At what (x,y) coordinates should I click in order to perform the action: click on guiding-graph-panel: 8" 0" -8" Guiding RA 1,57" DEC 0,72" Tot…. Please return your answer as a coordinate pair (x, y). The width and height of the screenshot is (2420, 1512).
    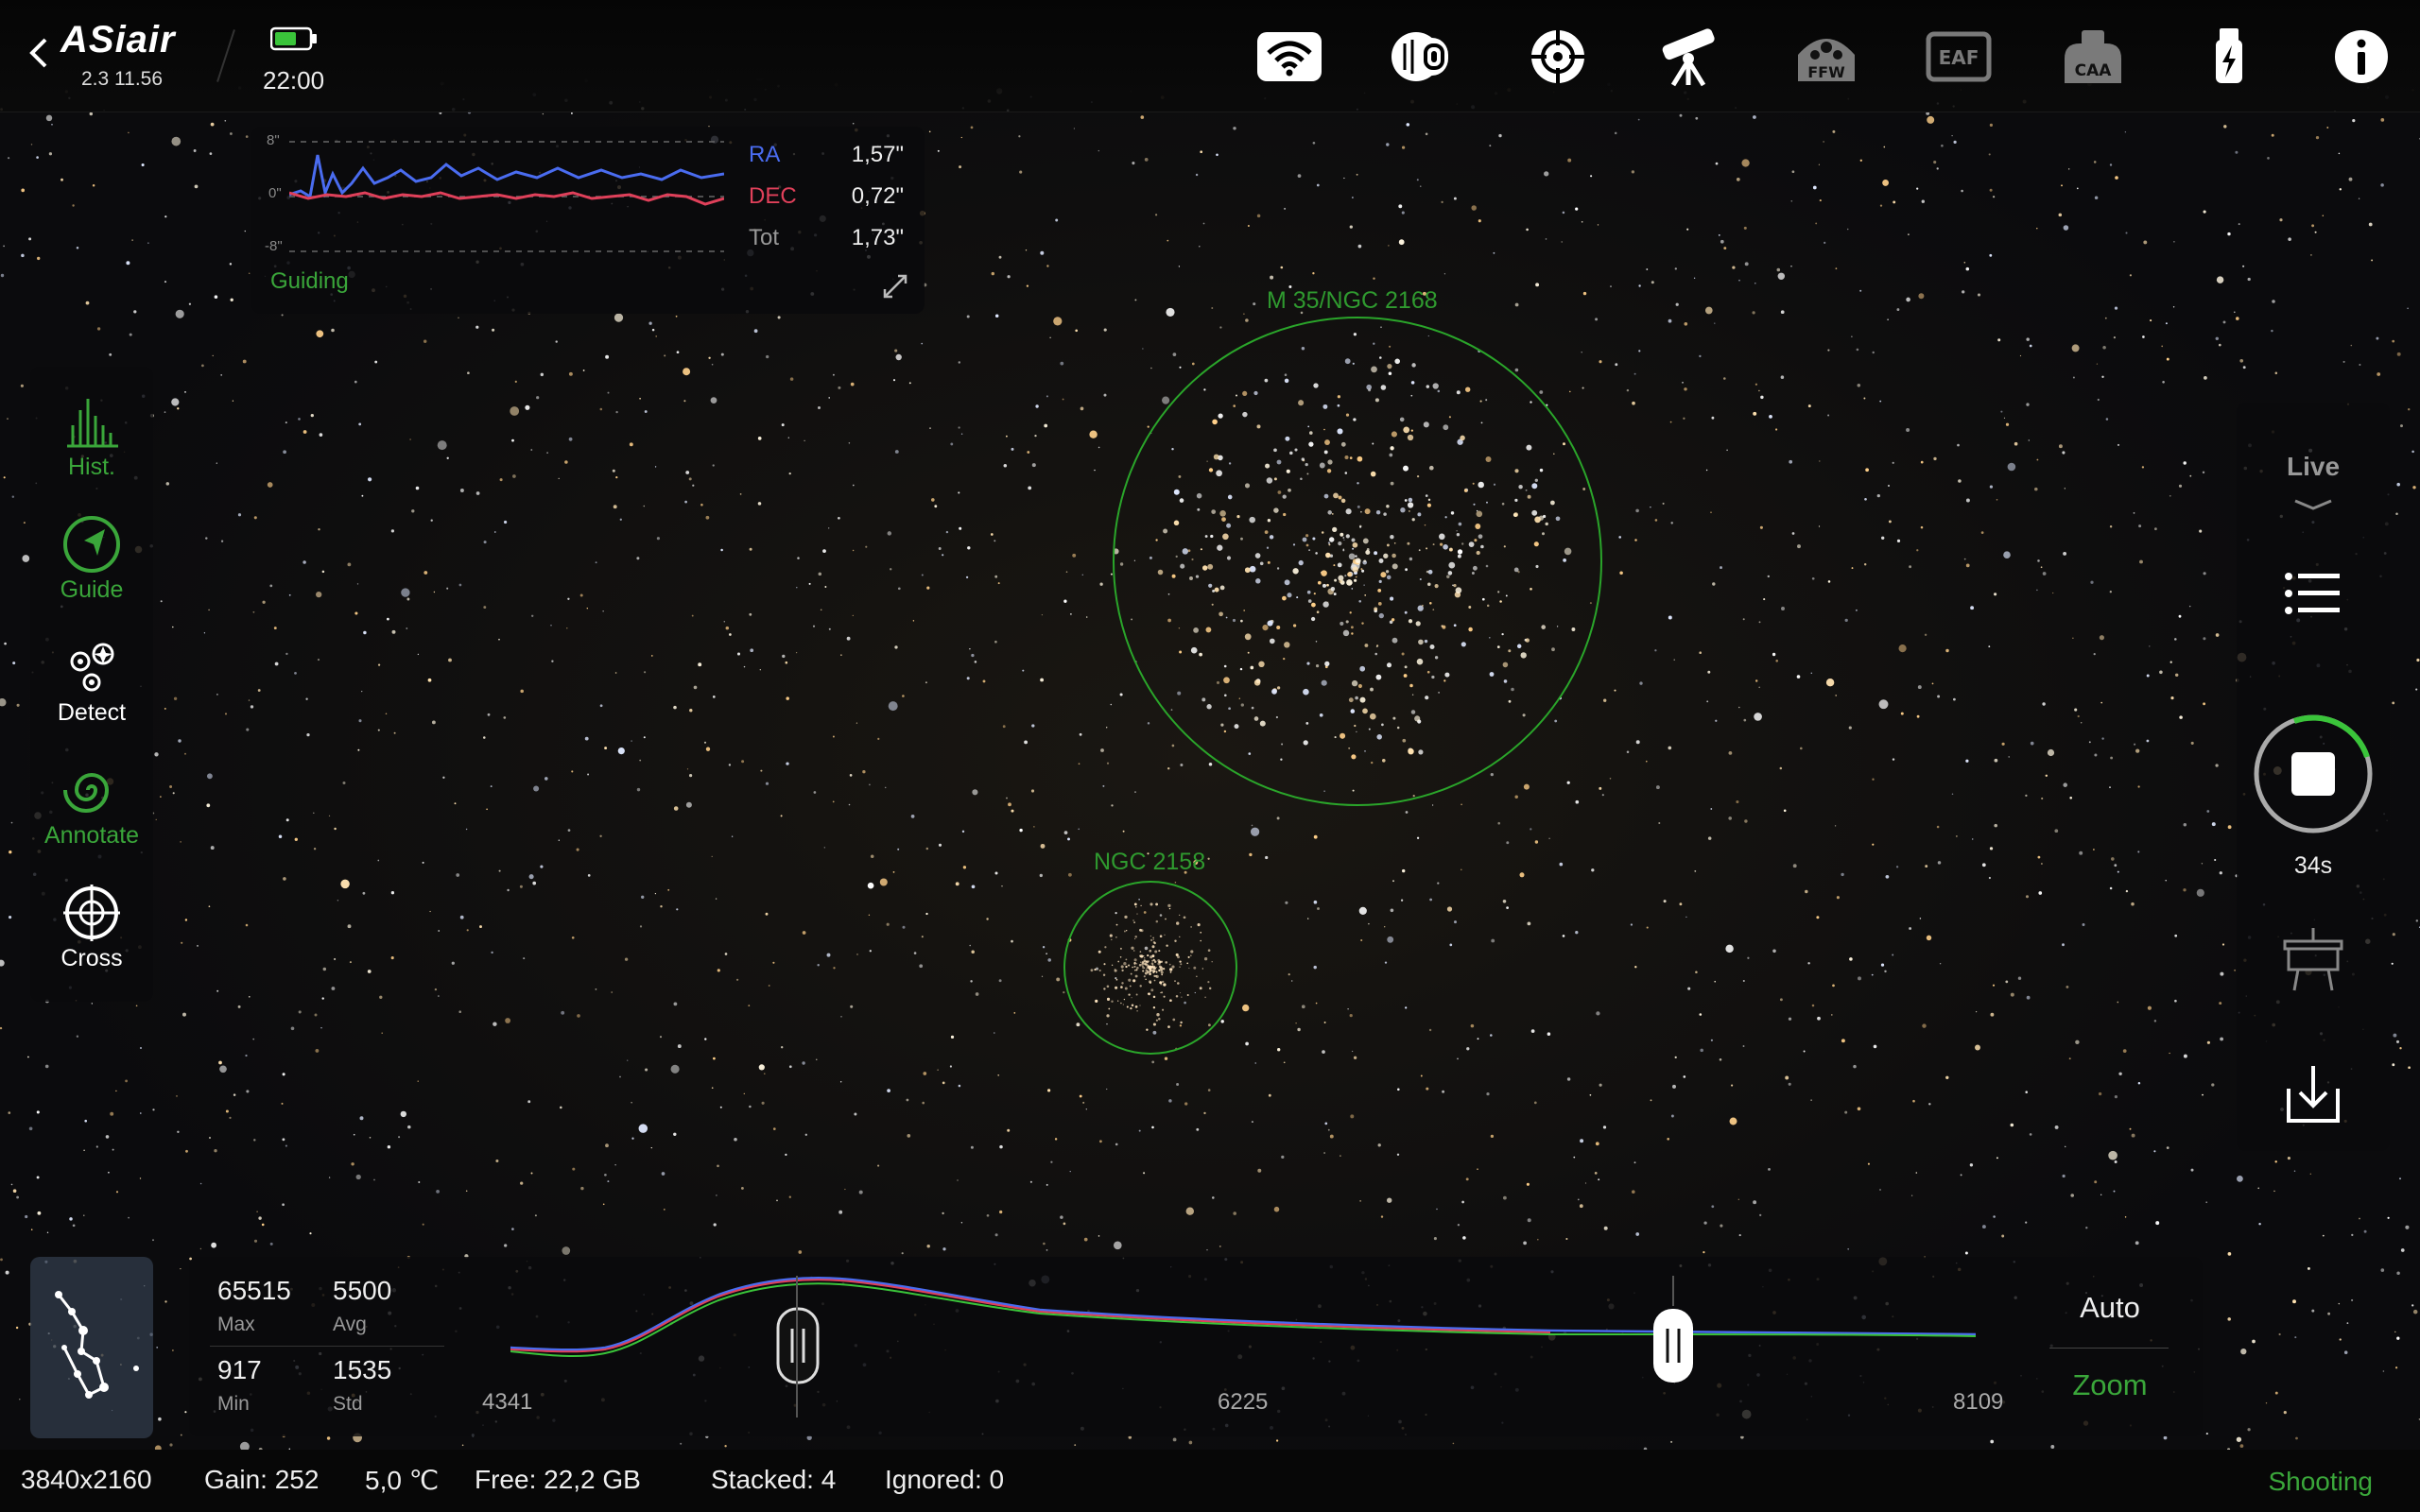
    Looking at the image, I should click on (588, 220).